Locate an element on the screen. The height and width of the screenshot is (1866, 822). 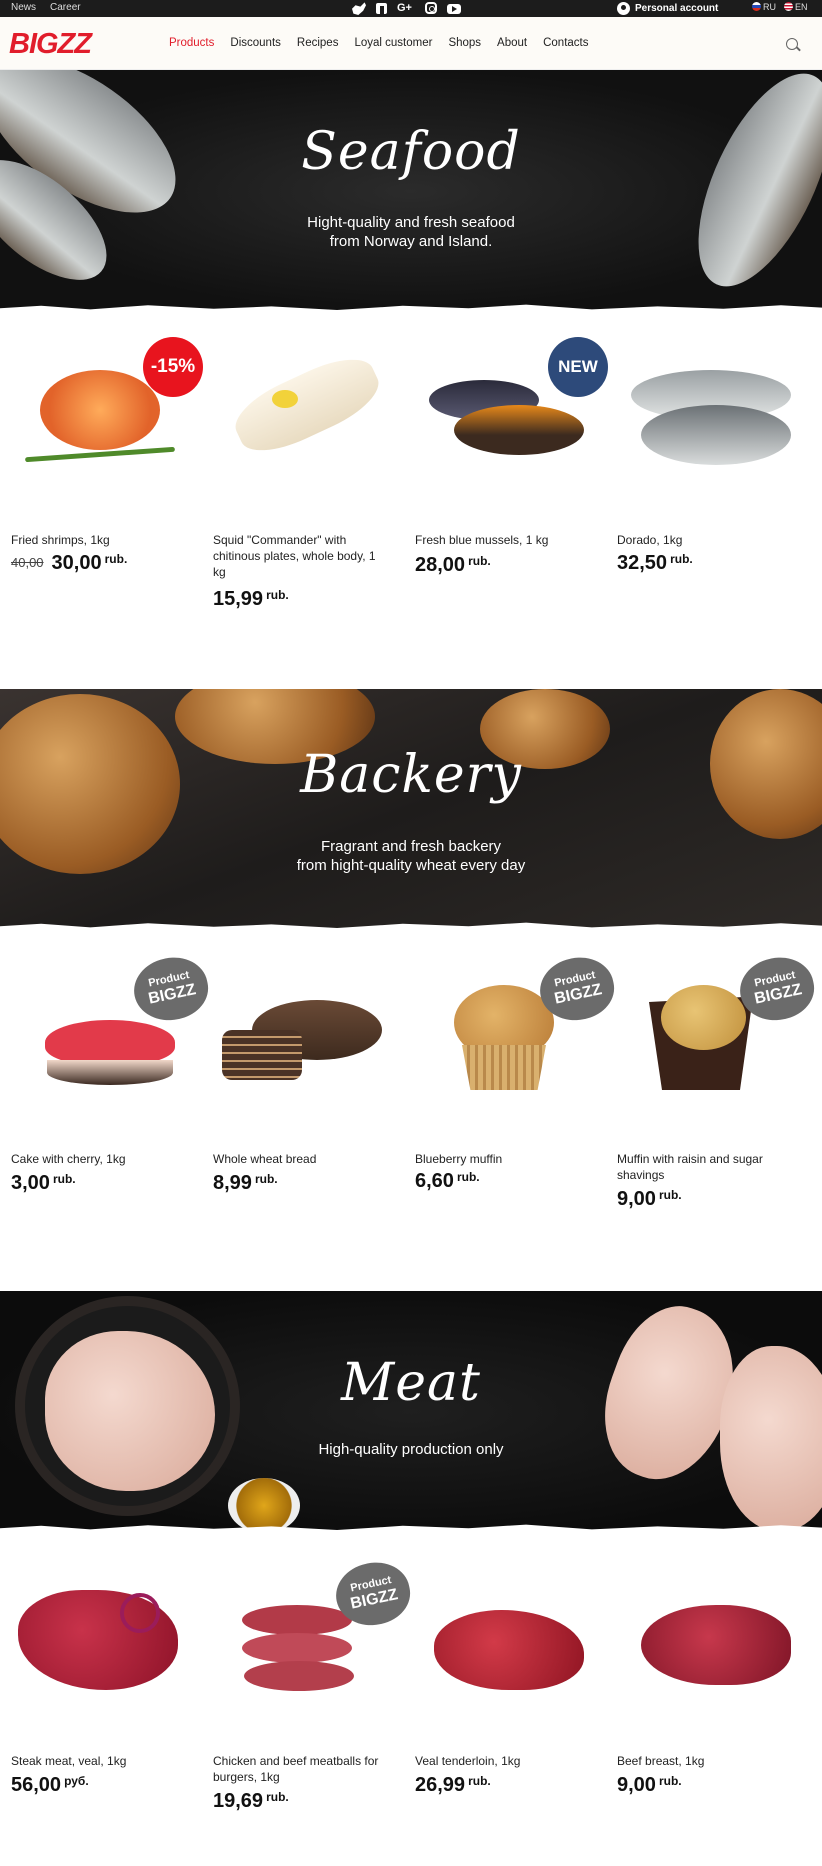
product-name: Muffin with raisin and sugar shavings is located at coordinates (702, 1167).